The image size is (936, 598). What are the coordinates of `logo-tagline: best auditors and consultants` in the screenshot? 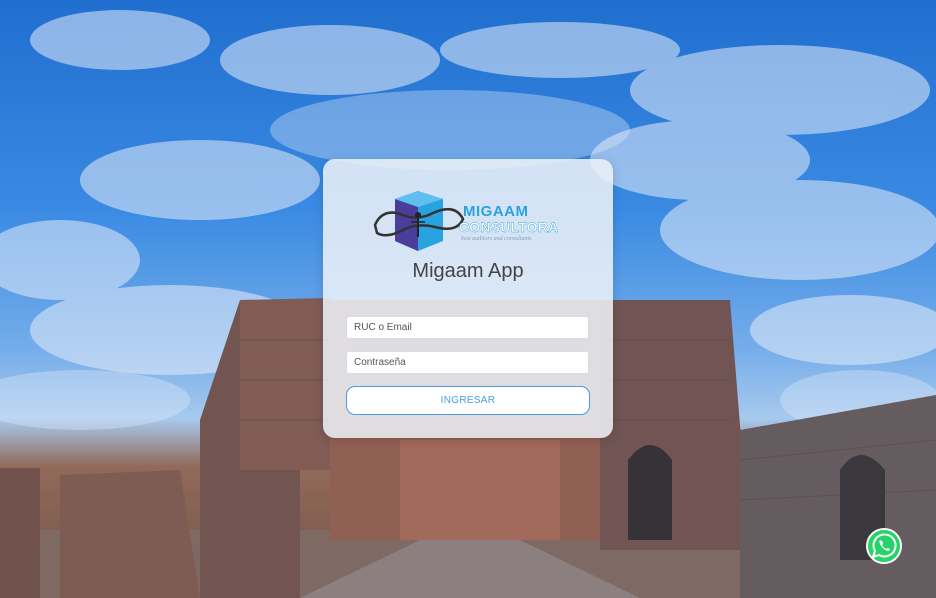 It's located at (496, 239).